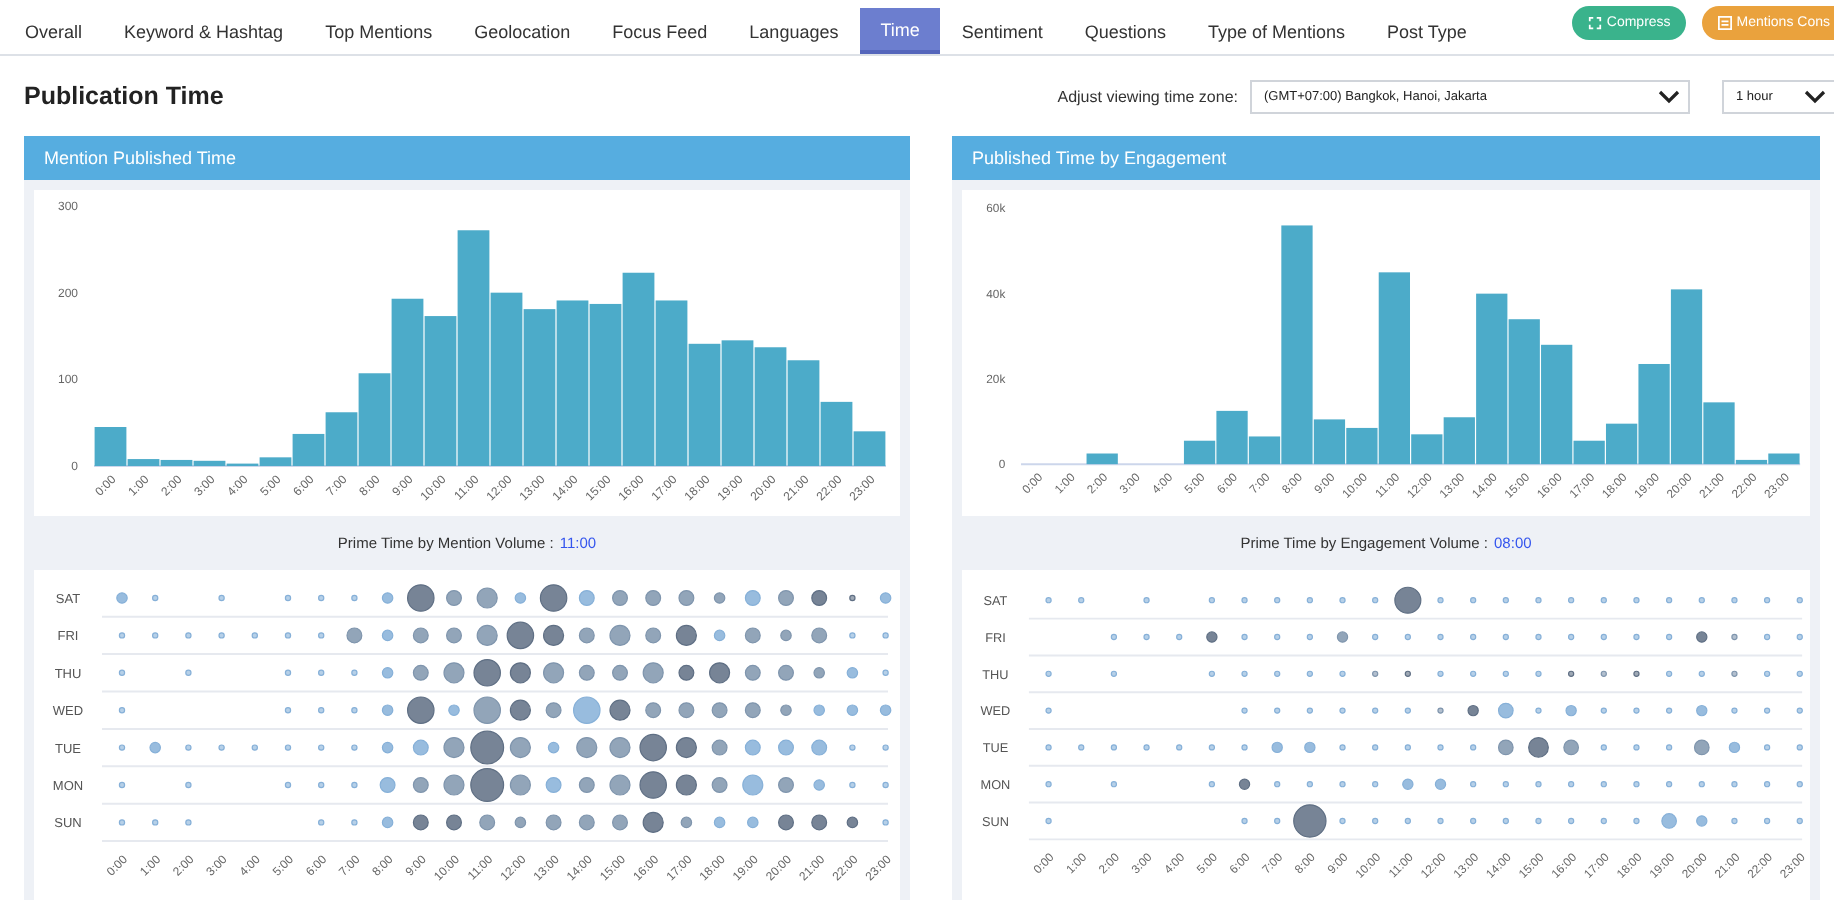  Describe the element at coordinates (204, 31) in the screenshot. I see `nav-tab: Keyword & Hashtag` at that location.